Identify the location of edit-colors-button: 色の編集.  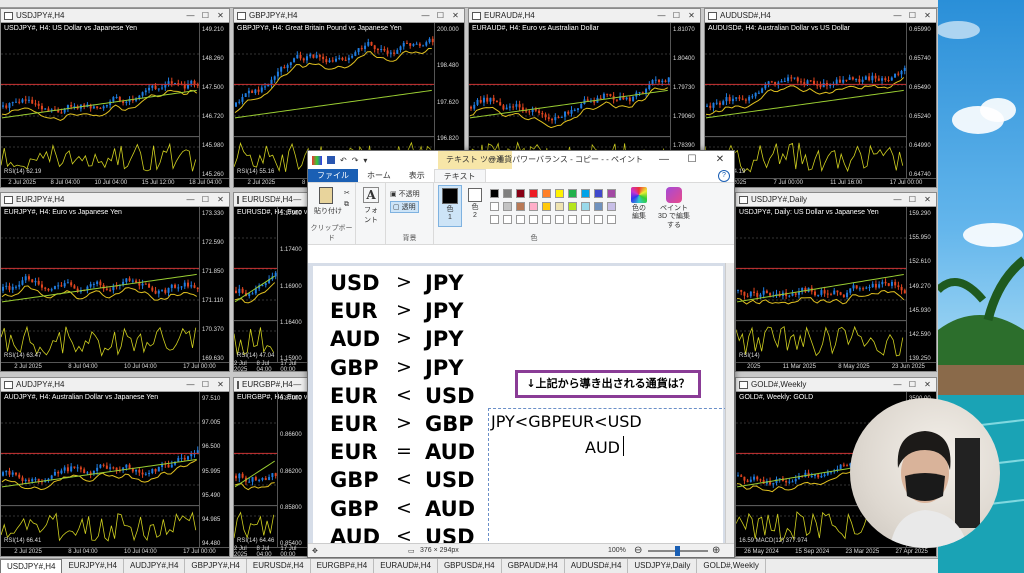
(639, 204).